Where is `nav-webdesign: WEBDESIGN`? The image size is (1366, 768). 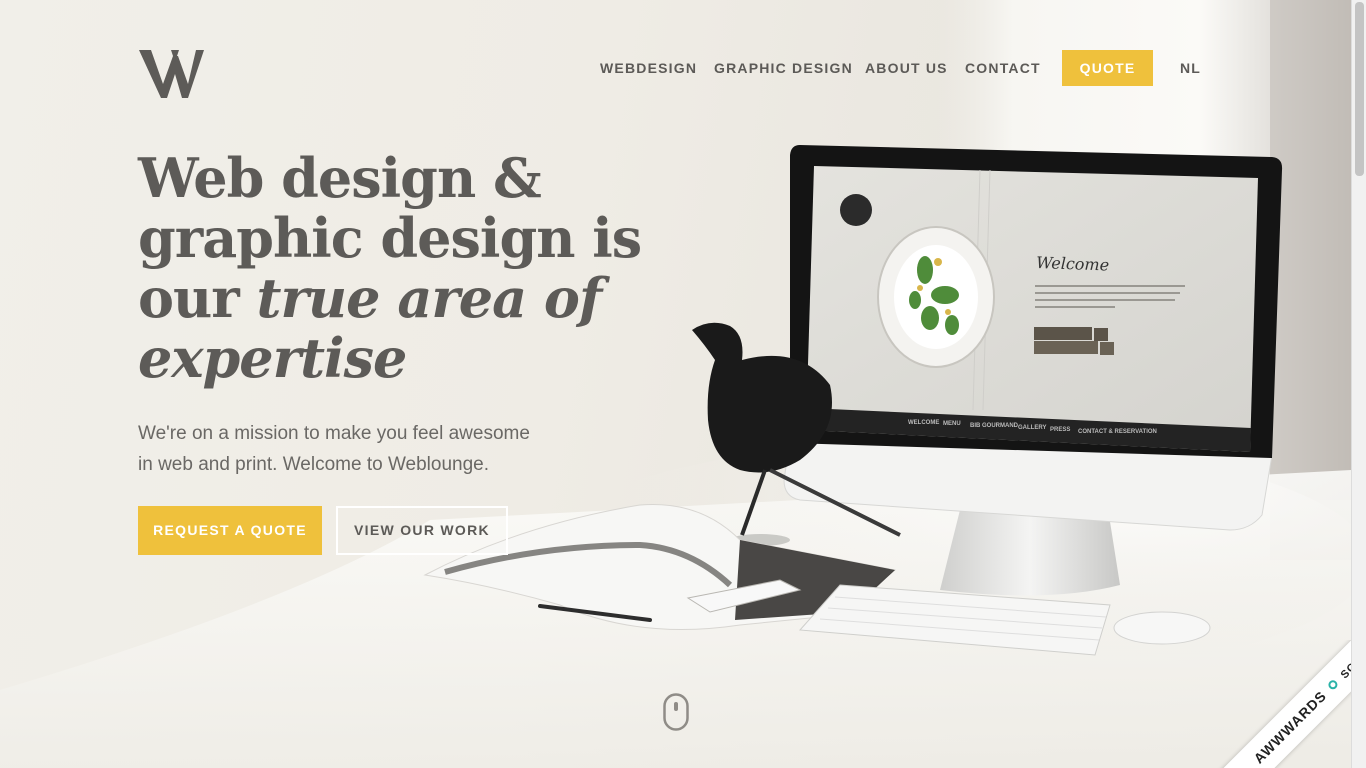
nav-webdesign: WEBDESIGN is located at coordinates (648, 68).